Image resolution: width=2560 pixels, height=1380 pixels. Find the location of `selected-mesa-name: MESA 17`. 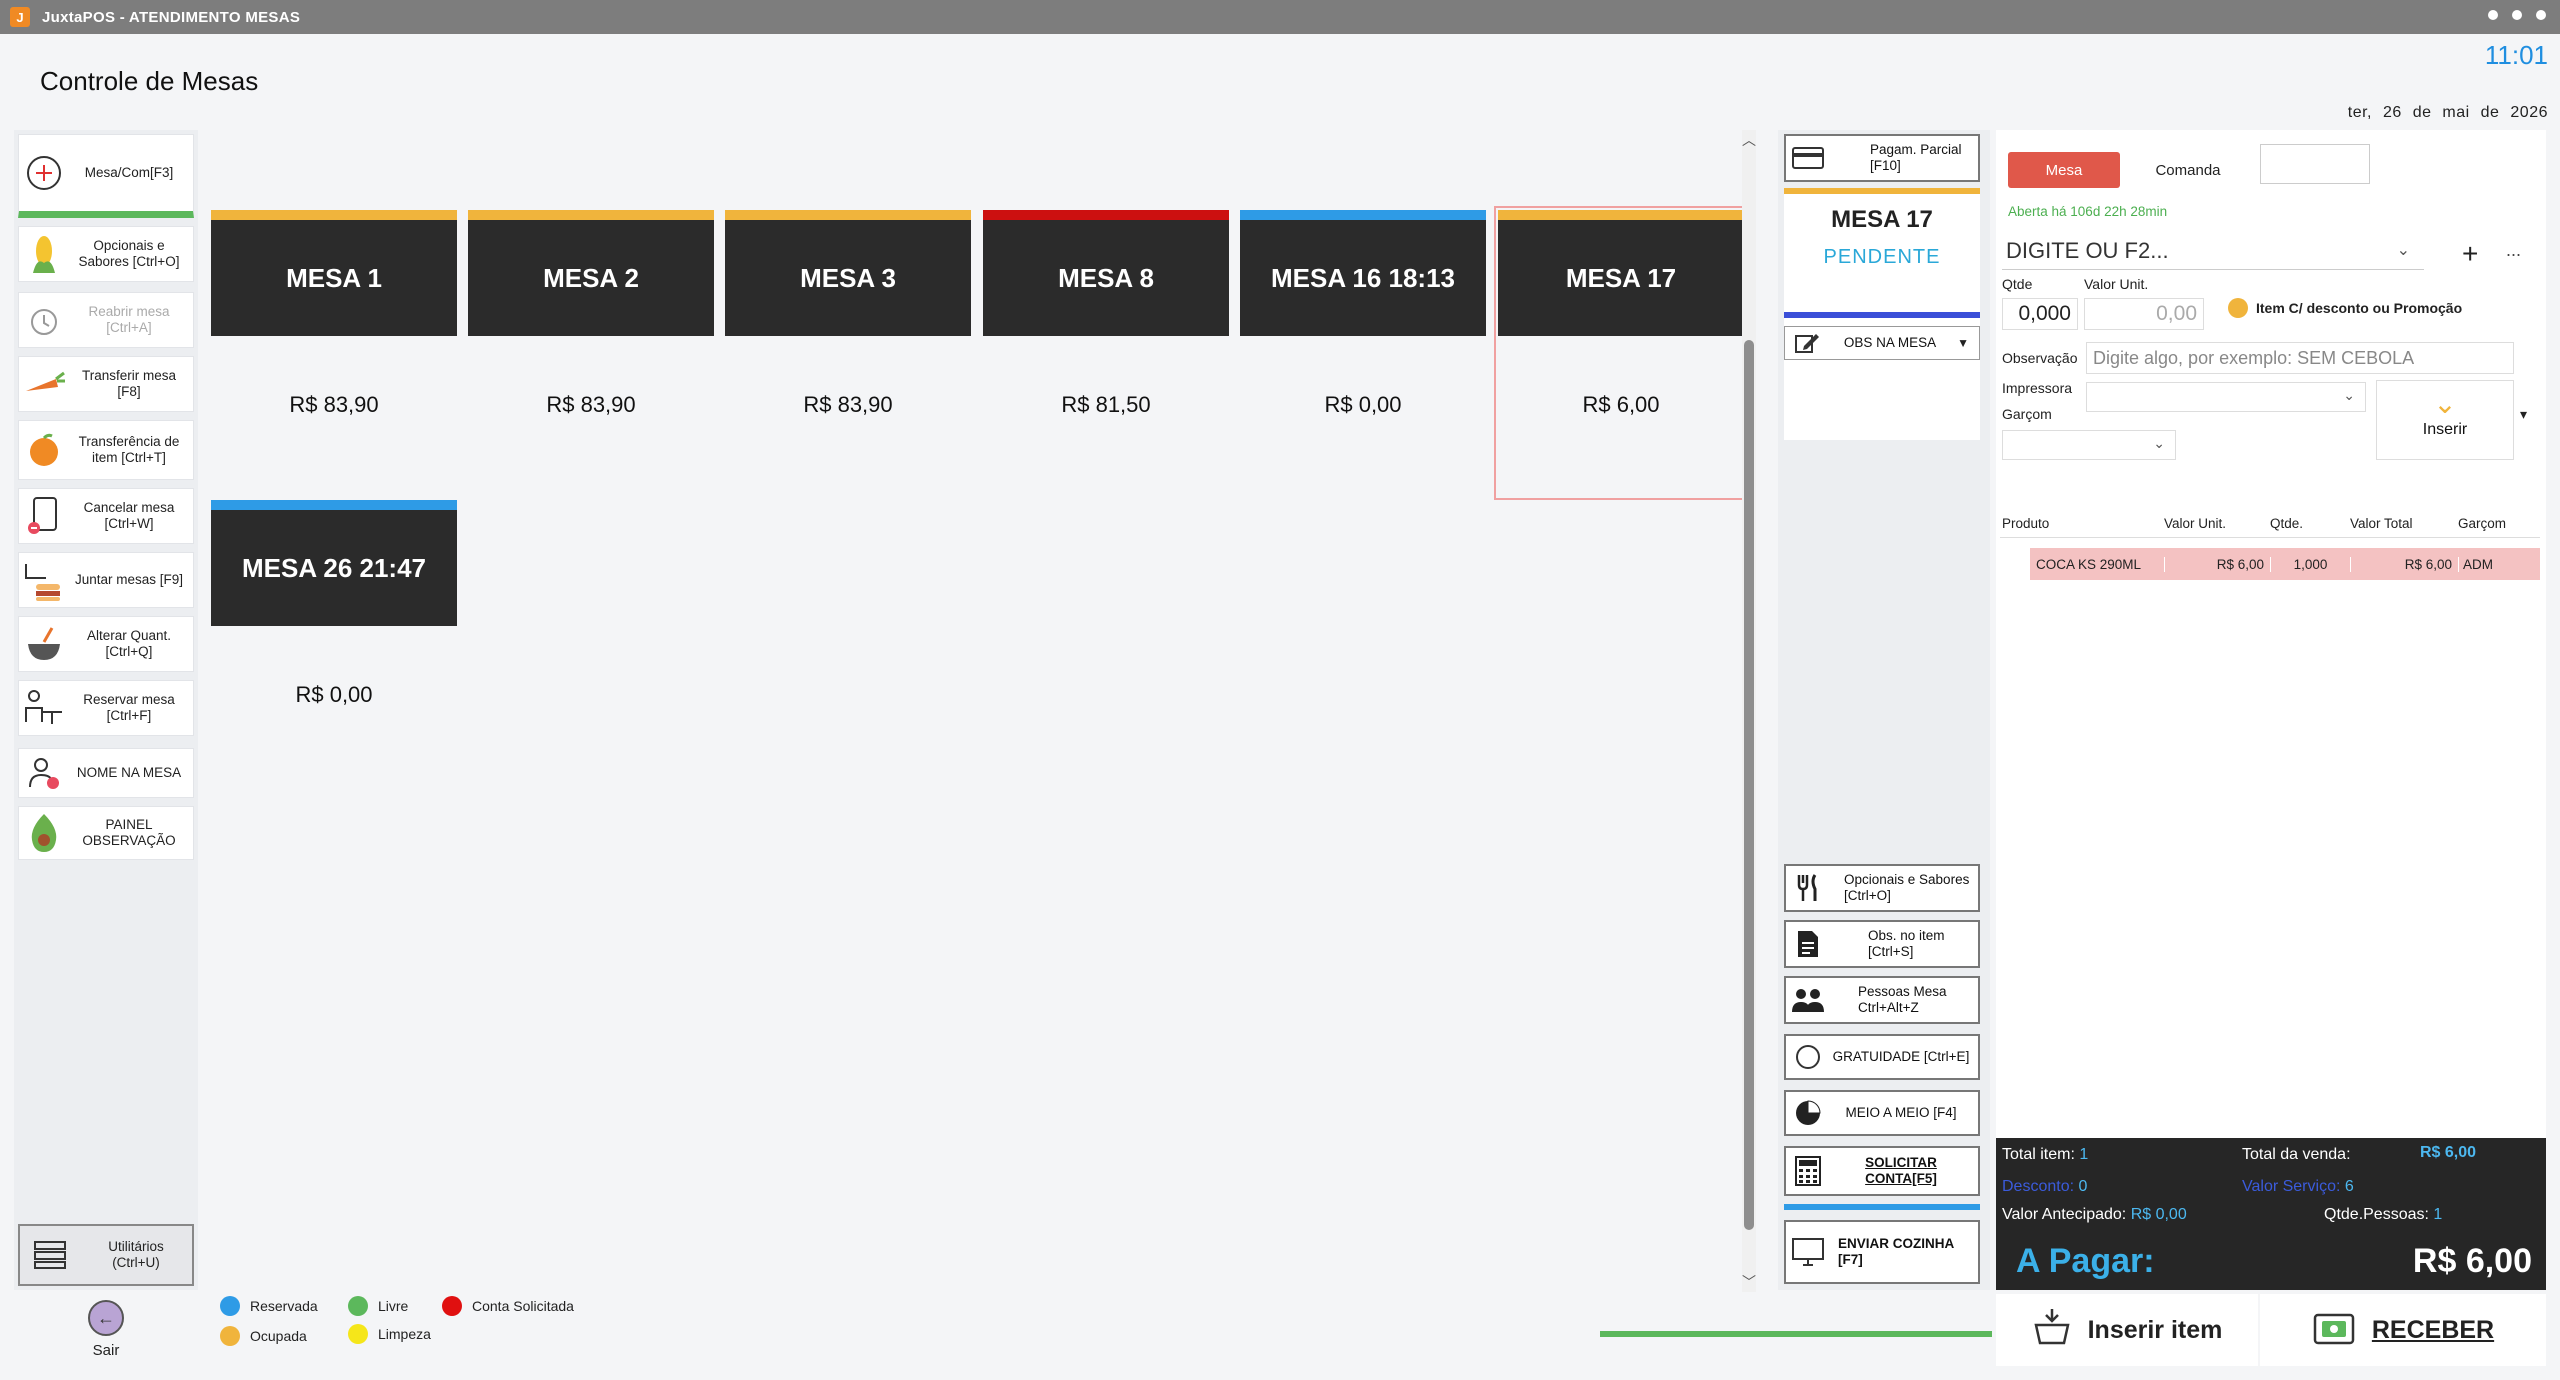

selected-mesa-name: MESA 17 is located at coordinates (1882, 219).